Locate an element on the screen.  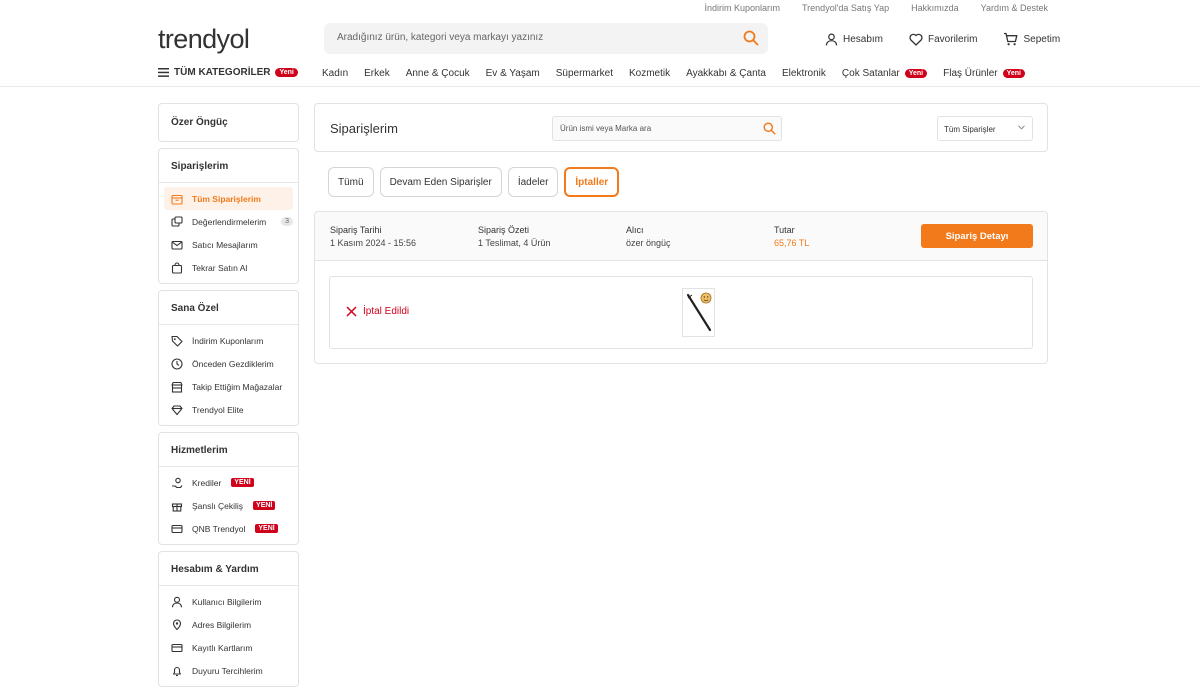
sidebar-item-label: Tüm Siparişlerim is located at coordinates (226, 198).